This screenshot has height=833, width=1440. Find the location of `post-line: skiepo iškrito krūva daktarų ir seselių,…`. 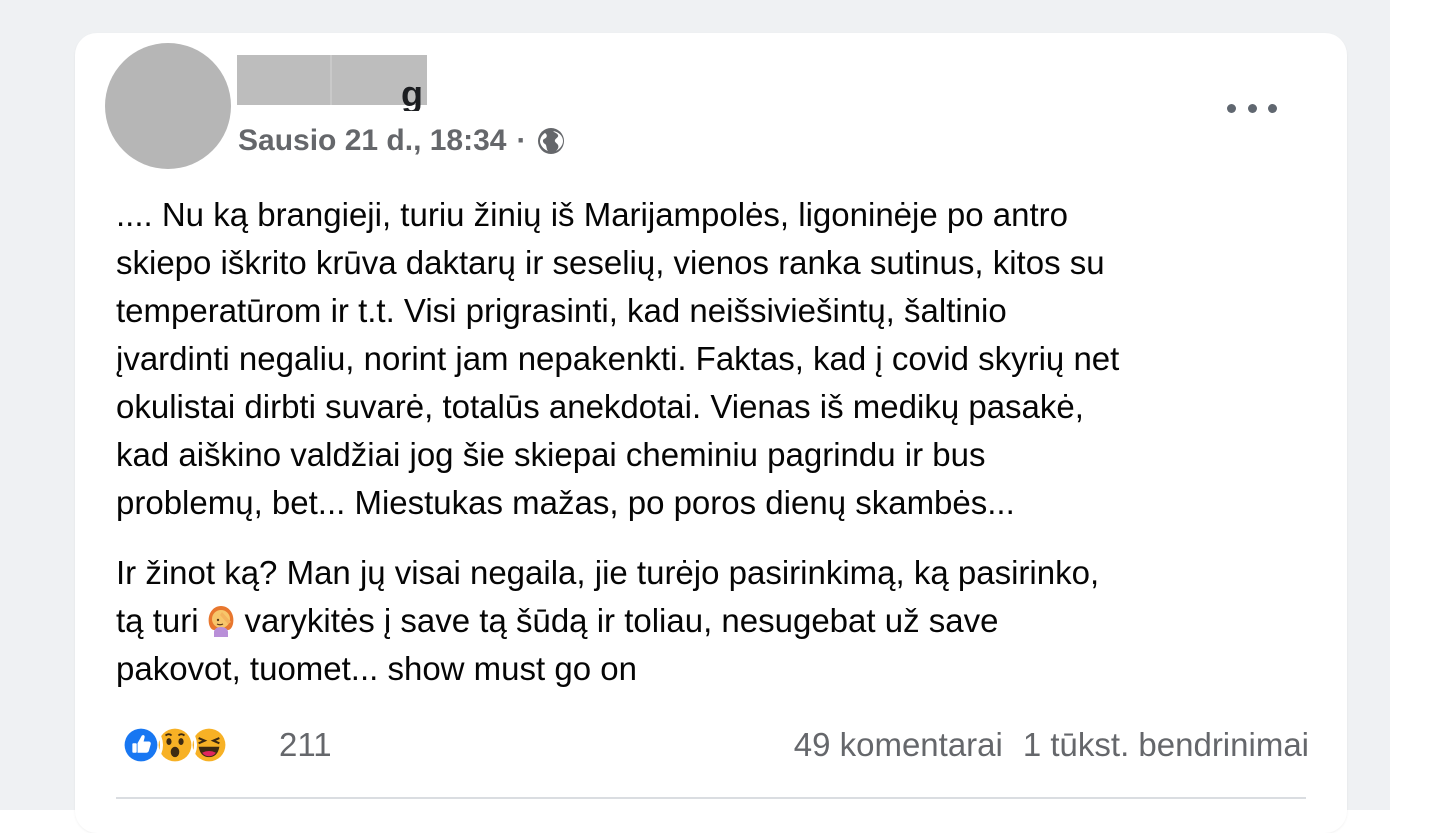

post-line: skiepo iškrito krūva daktarų ir seselių,… is located at coordinates (610, 262).